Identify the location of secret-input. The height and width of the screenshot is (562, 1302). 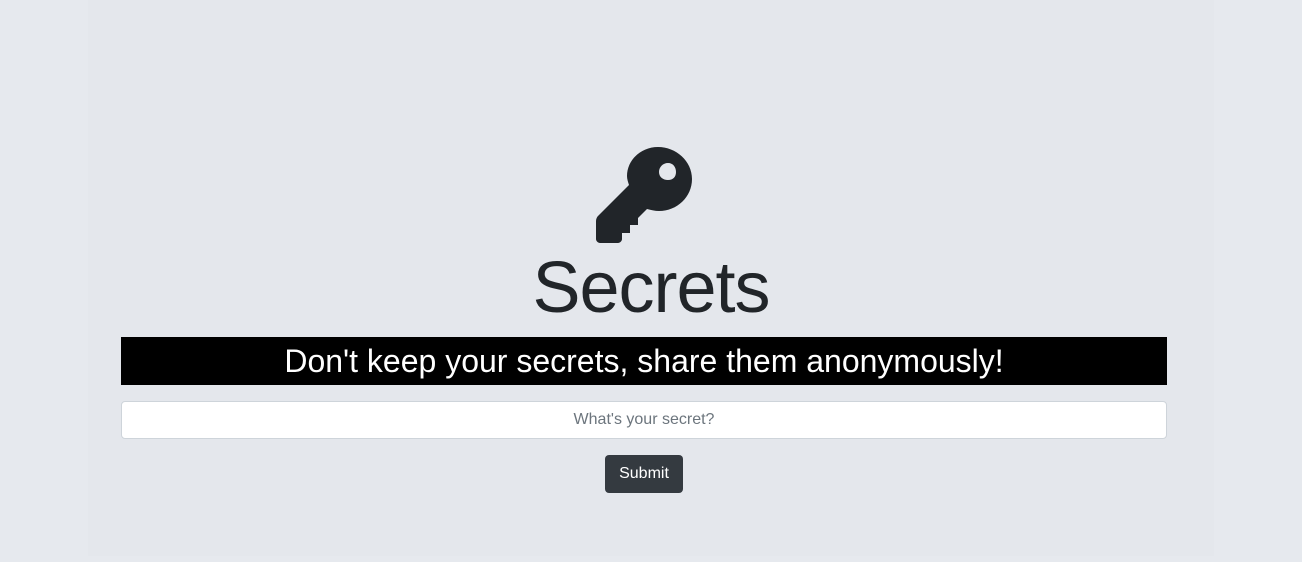
(644, 420).